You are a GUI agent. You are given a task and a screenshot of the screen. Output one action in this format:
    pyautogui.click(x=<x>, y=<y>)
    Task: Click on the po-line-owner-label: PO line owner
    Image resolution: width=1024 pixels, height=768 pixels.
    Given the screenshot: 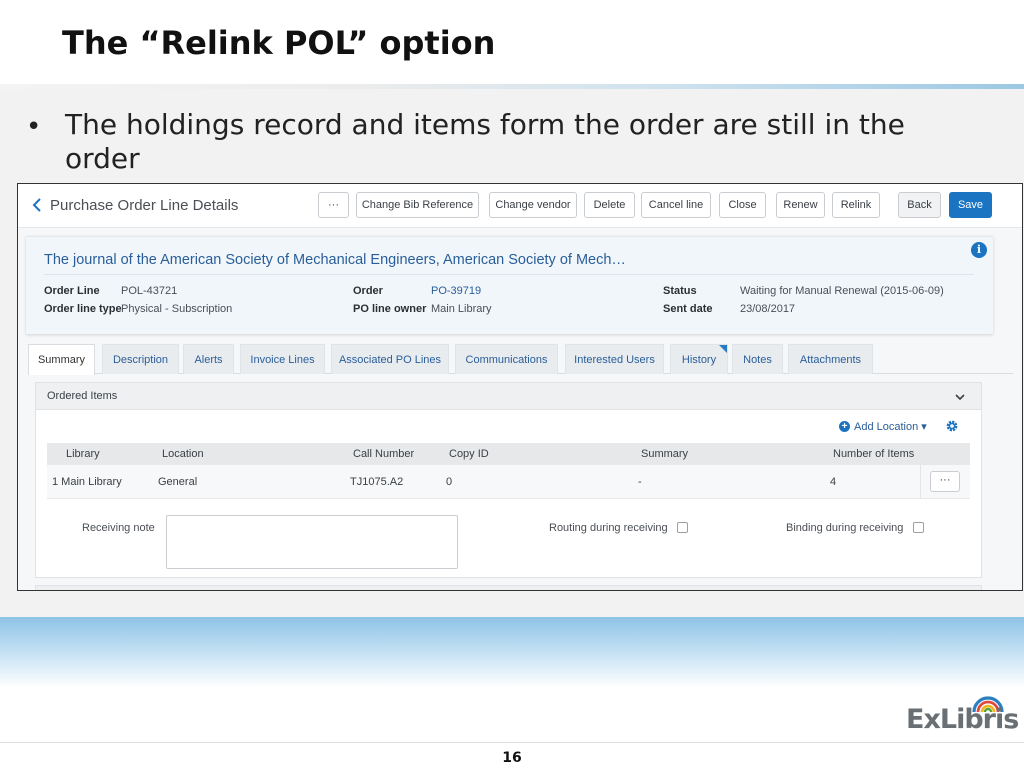 What is the action you would take?
    pyautogui.click(x=390, y=309)
    